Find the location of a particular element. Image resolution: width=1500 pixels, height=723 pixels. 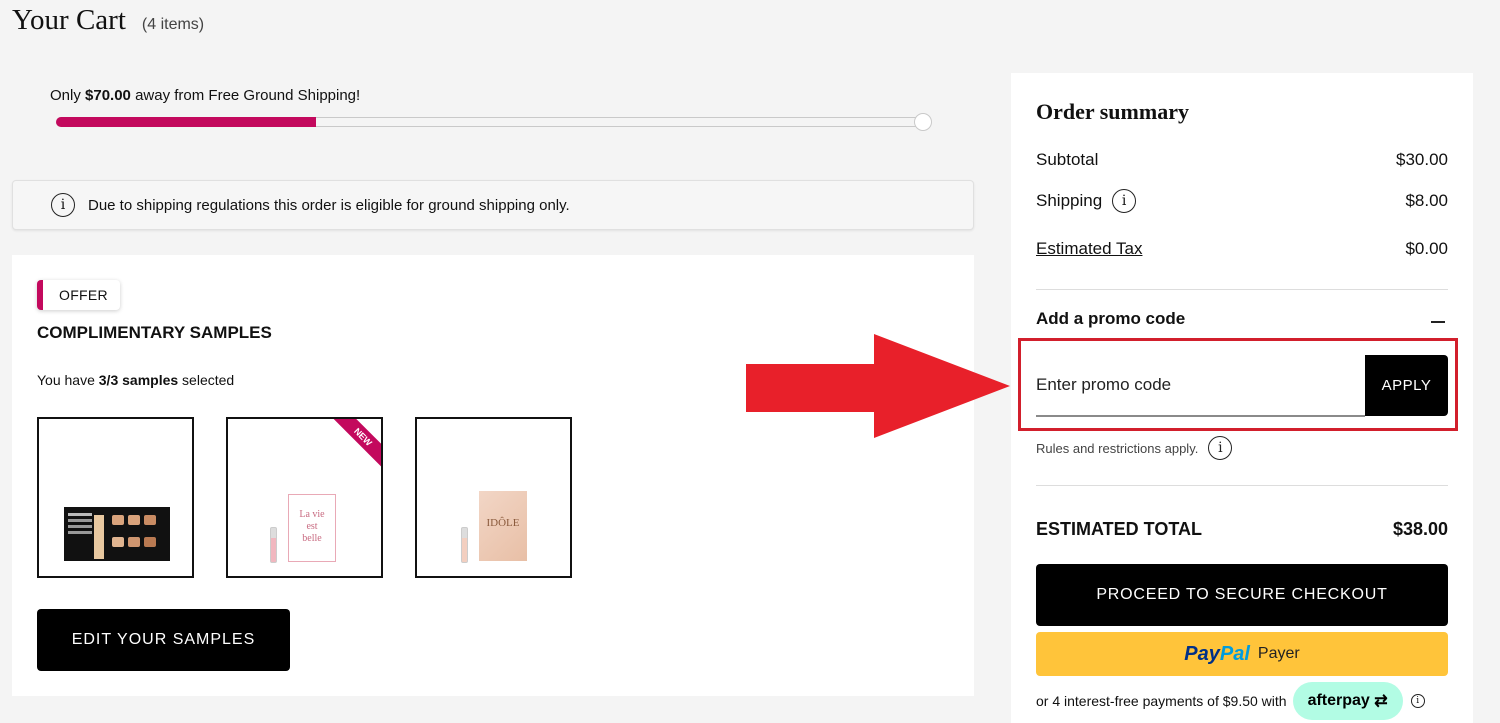

cart-header: Your Cart (4 items) is located at coordinates (108, 20).